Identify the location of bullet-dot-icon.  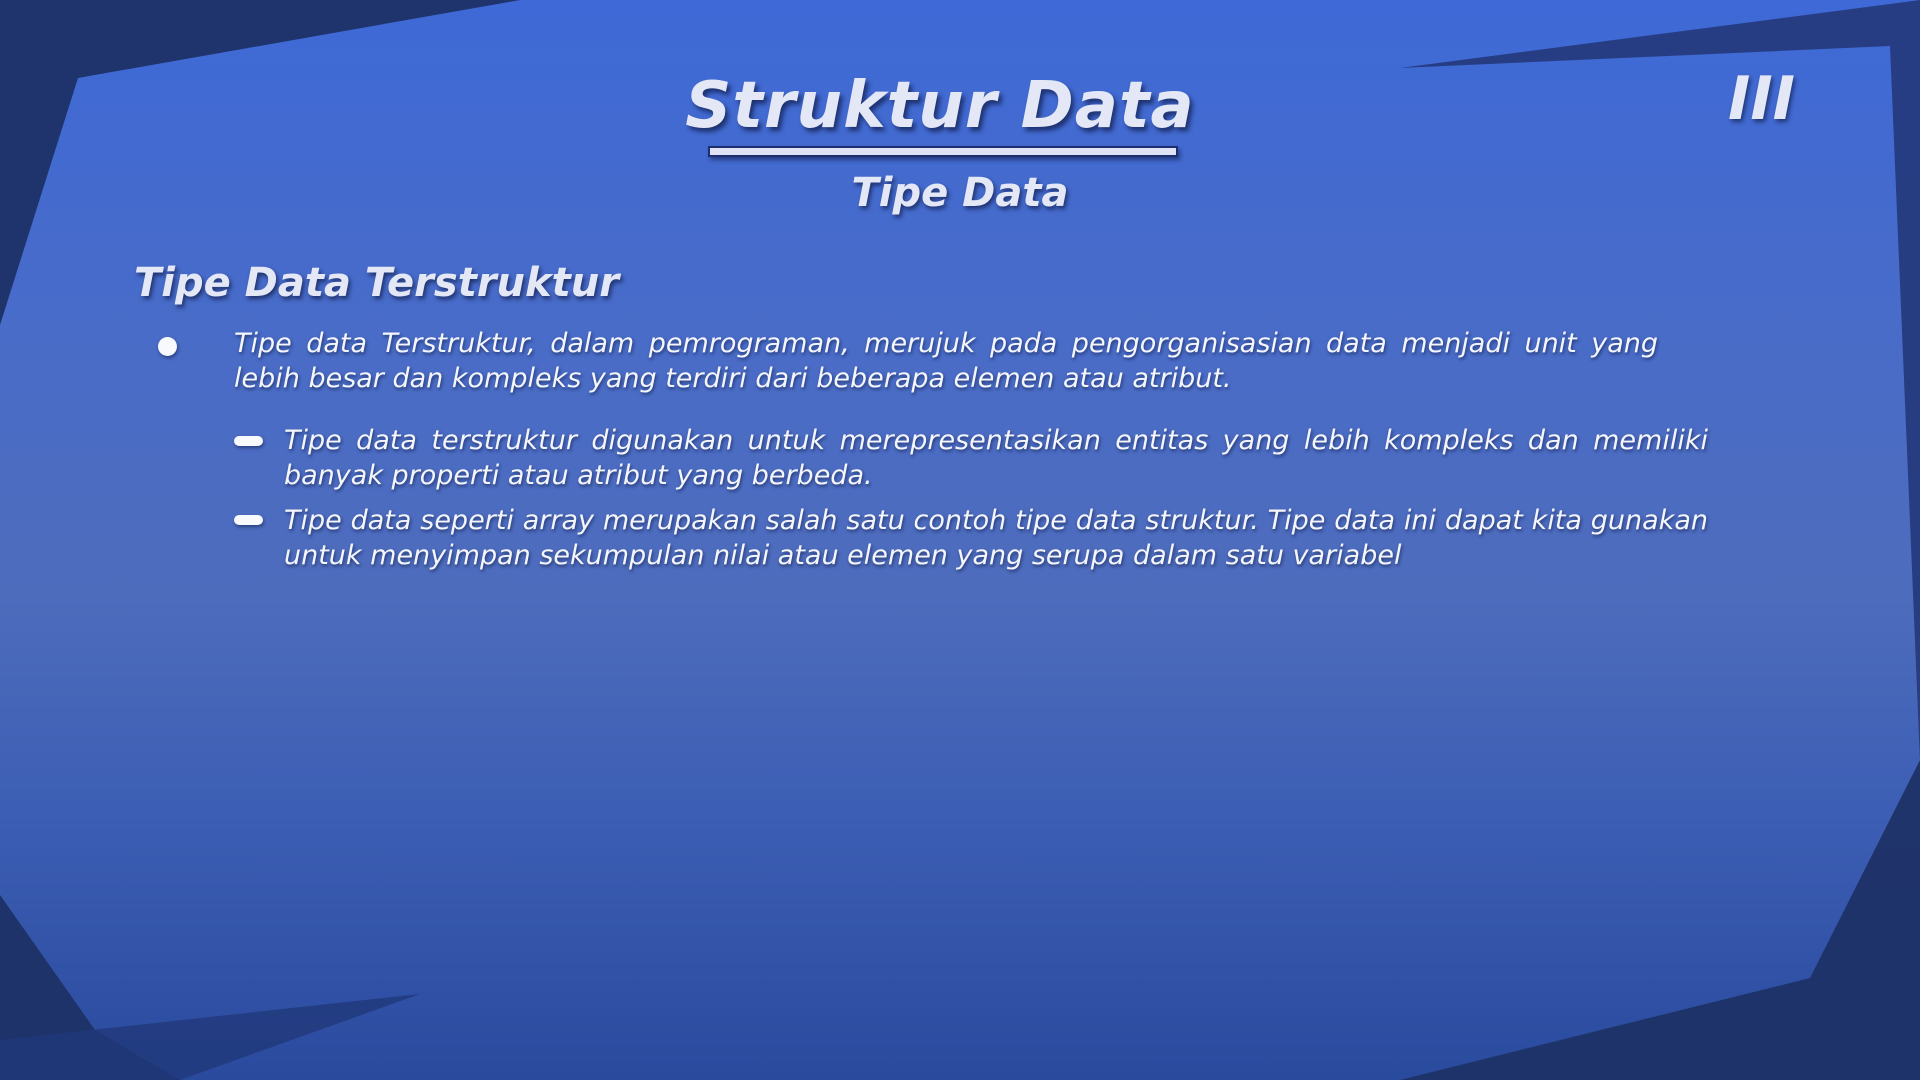
(167, 346).